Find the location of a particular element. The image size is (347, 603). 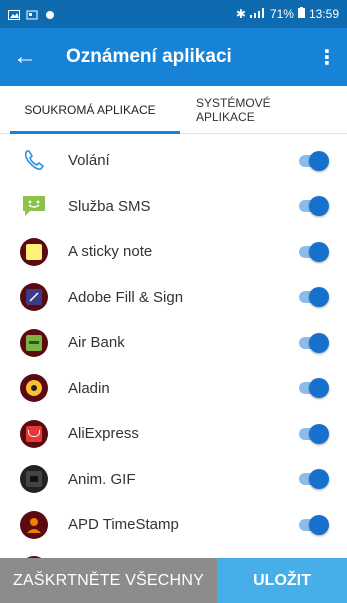

app-name: Adobe Fill & Sign is located at coordinates (126, 297).